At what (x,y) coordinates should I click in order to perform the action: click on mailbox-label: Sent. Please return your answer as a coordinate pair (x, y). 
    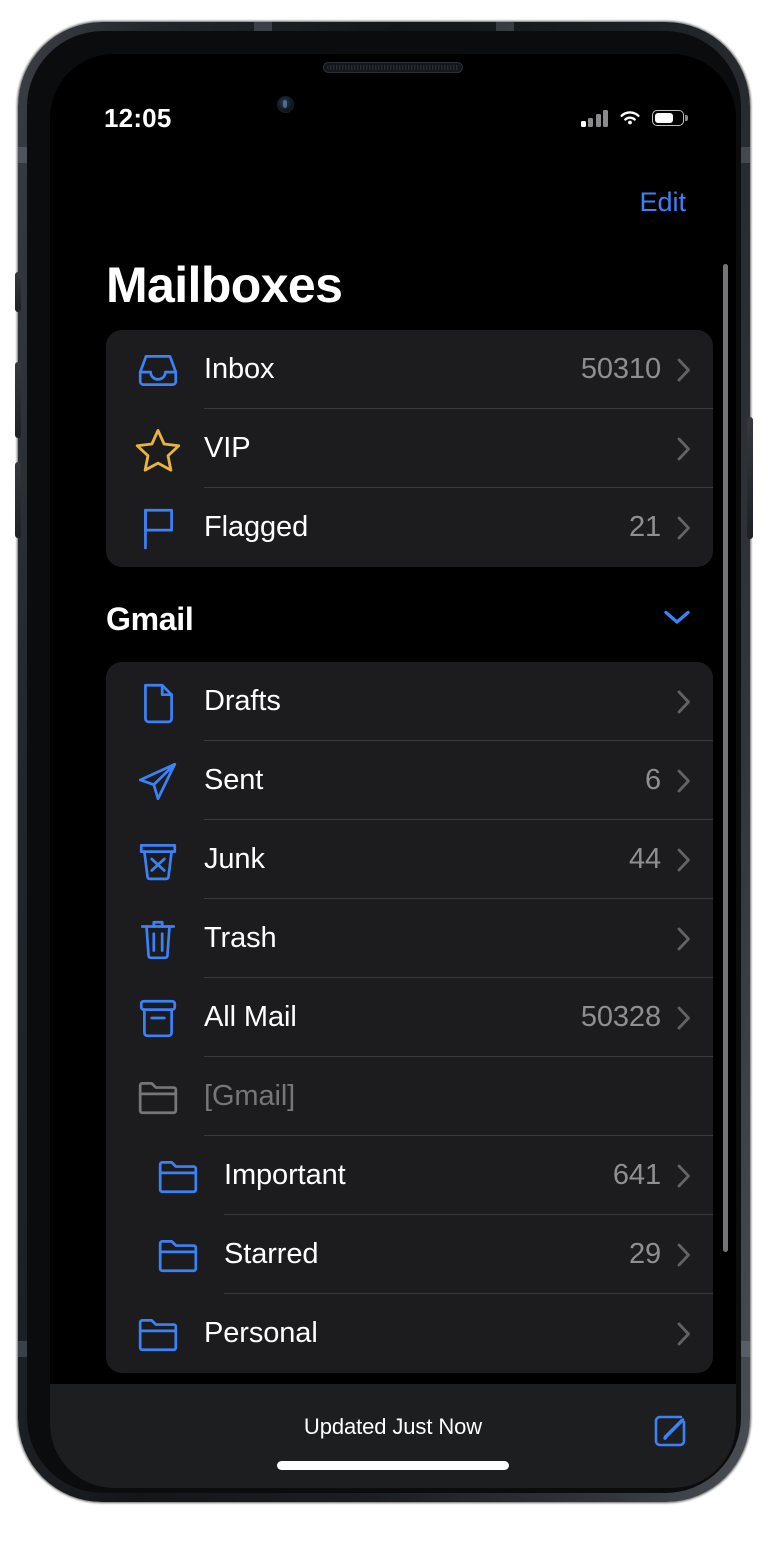
    Looking at the image, I should click on (234, 780).